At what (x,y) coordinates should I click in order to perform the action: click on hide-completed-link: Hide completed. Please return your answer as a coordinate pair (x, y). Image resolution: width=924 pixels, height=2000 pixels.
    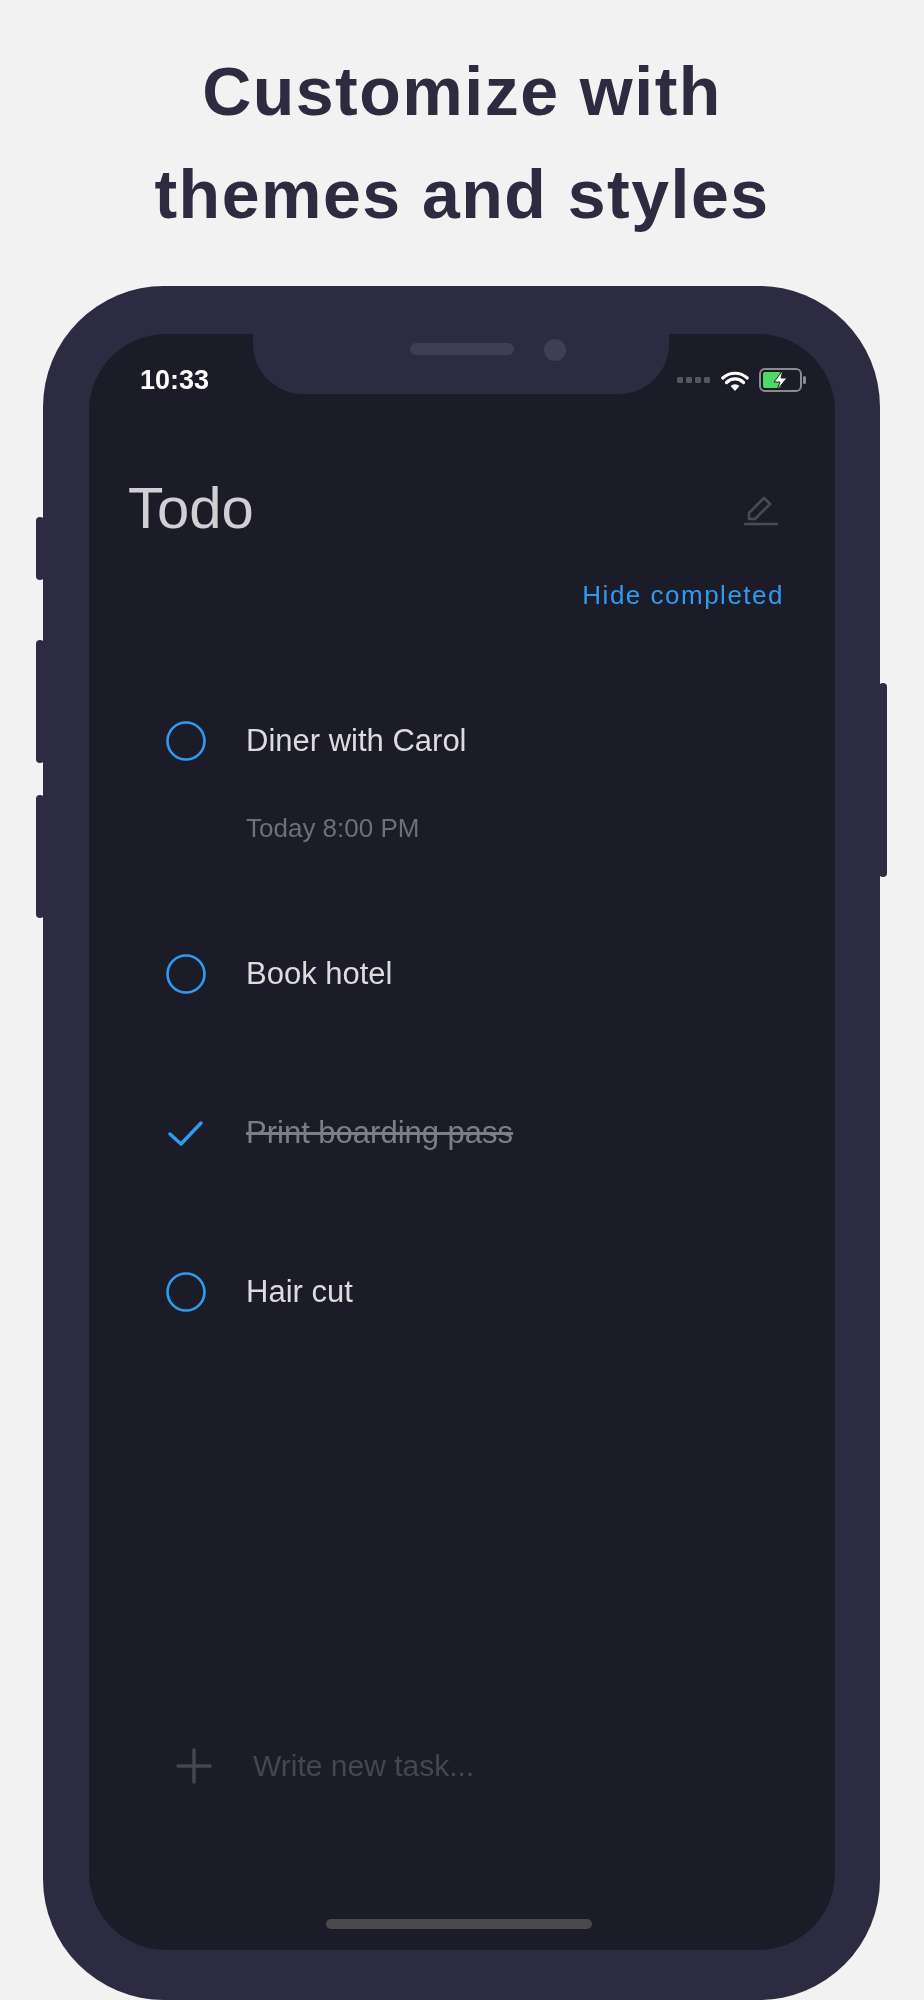
    Looking at the image, I should click on (683, 595).